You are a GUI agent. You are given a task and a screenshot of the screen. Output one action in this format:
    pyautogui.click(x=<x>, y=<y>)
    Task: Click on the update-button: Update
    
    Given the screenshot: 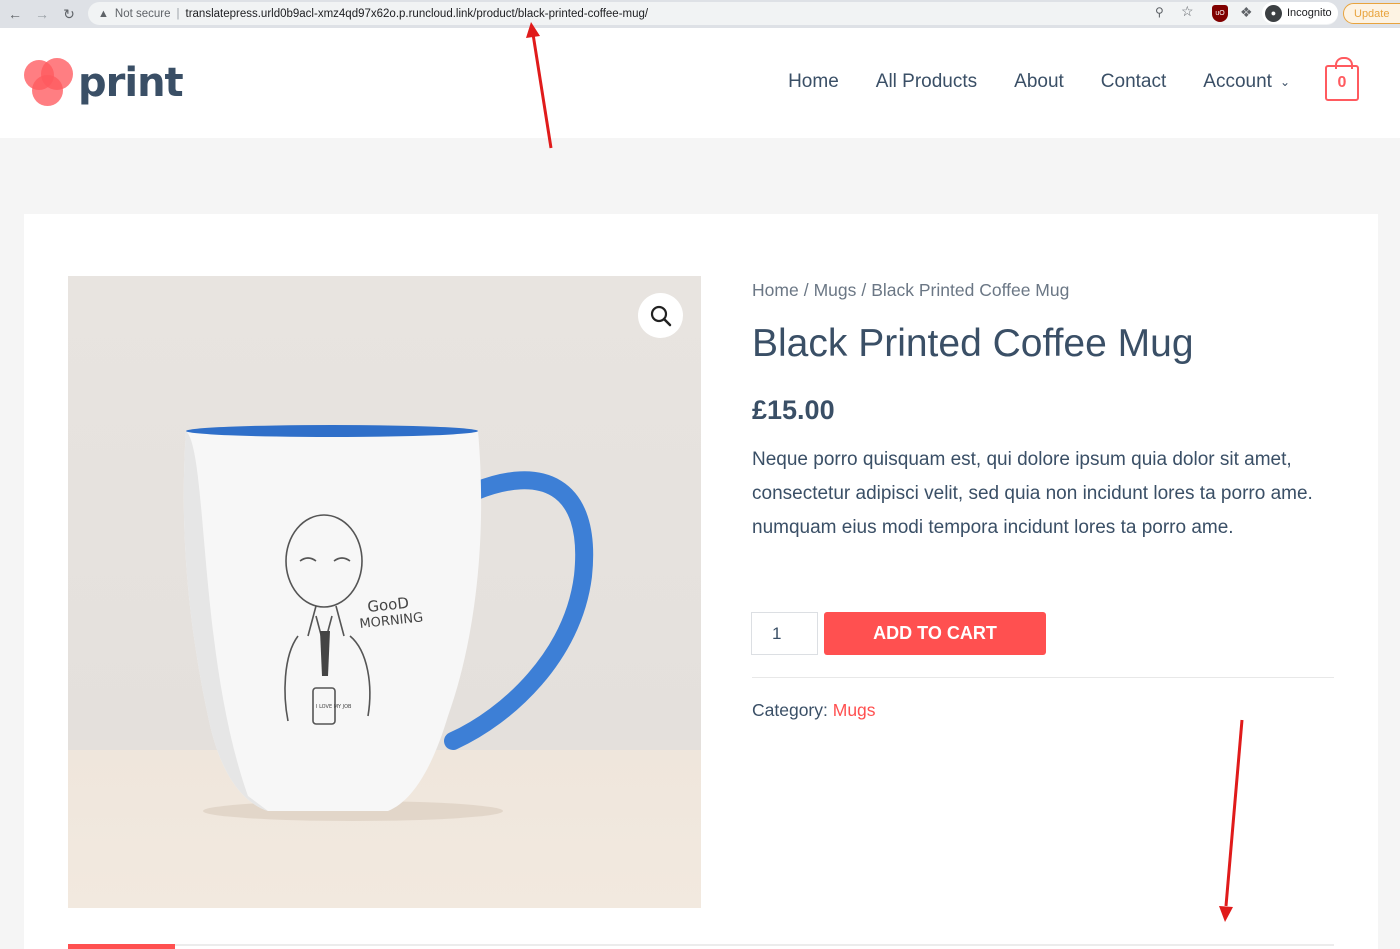 What is the action you would take?
    pyautogui.click(x=1371, y=13)
    